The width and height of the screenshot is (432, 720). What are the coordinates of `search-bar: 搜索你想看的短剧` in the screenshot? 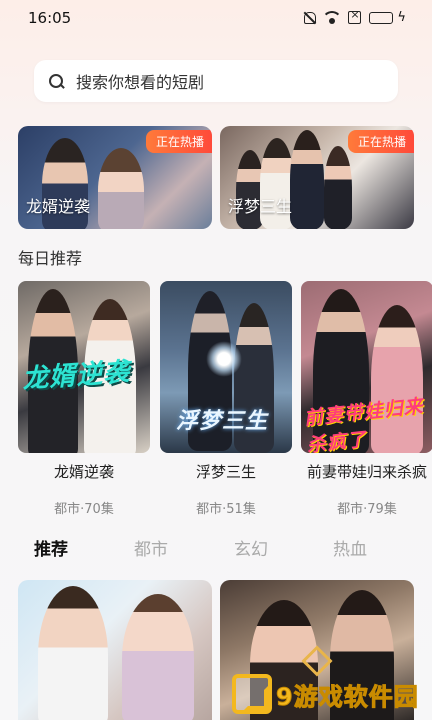 It's located at (216, 81).